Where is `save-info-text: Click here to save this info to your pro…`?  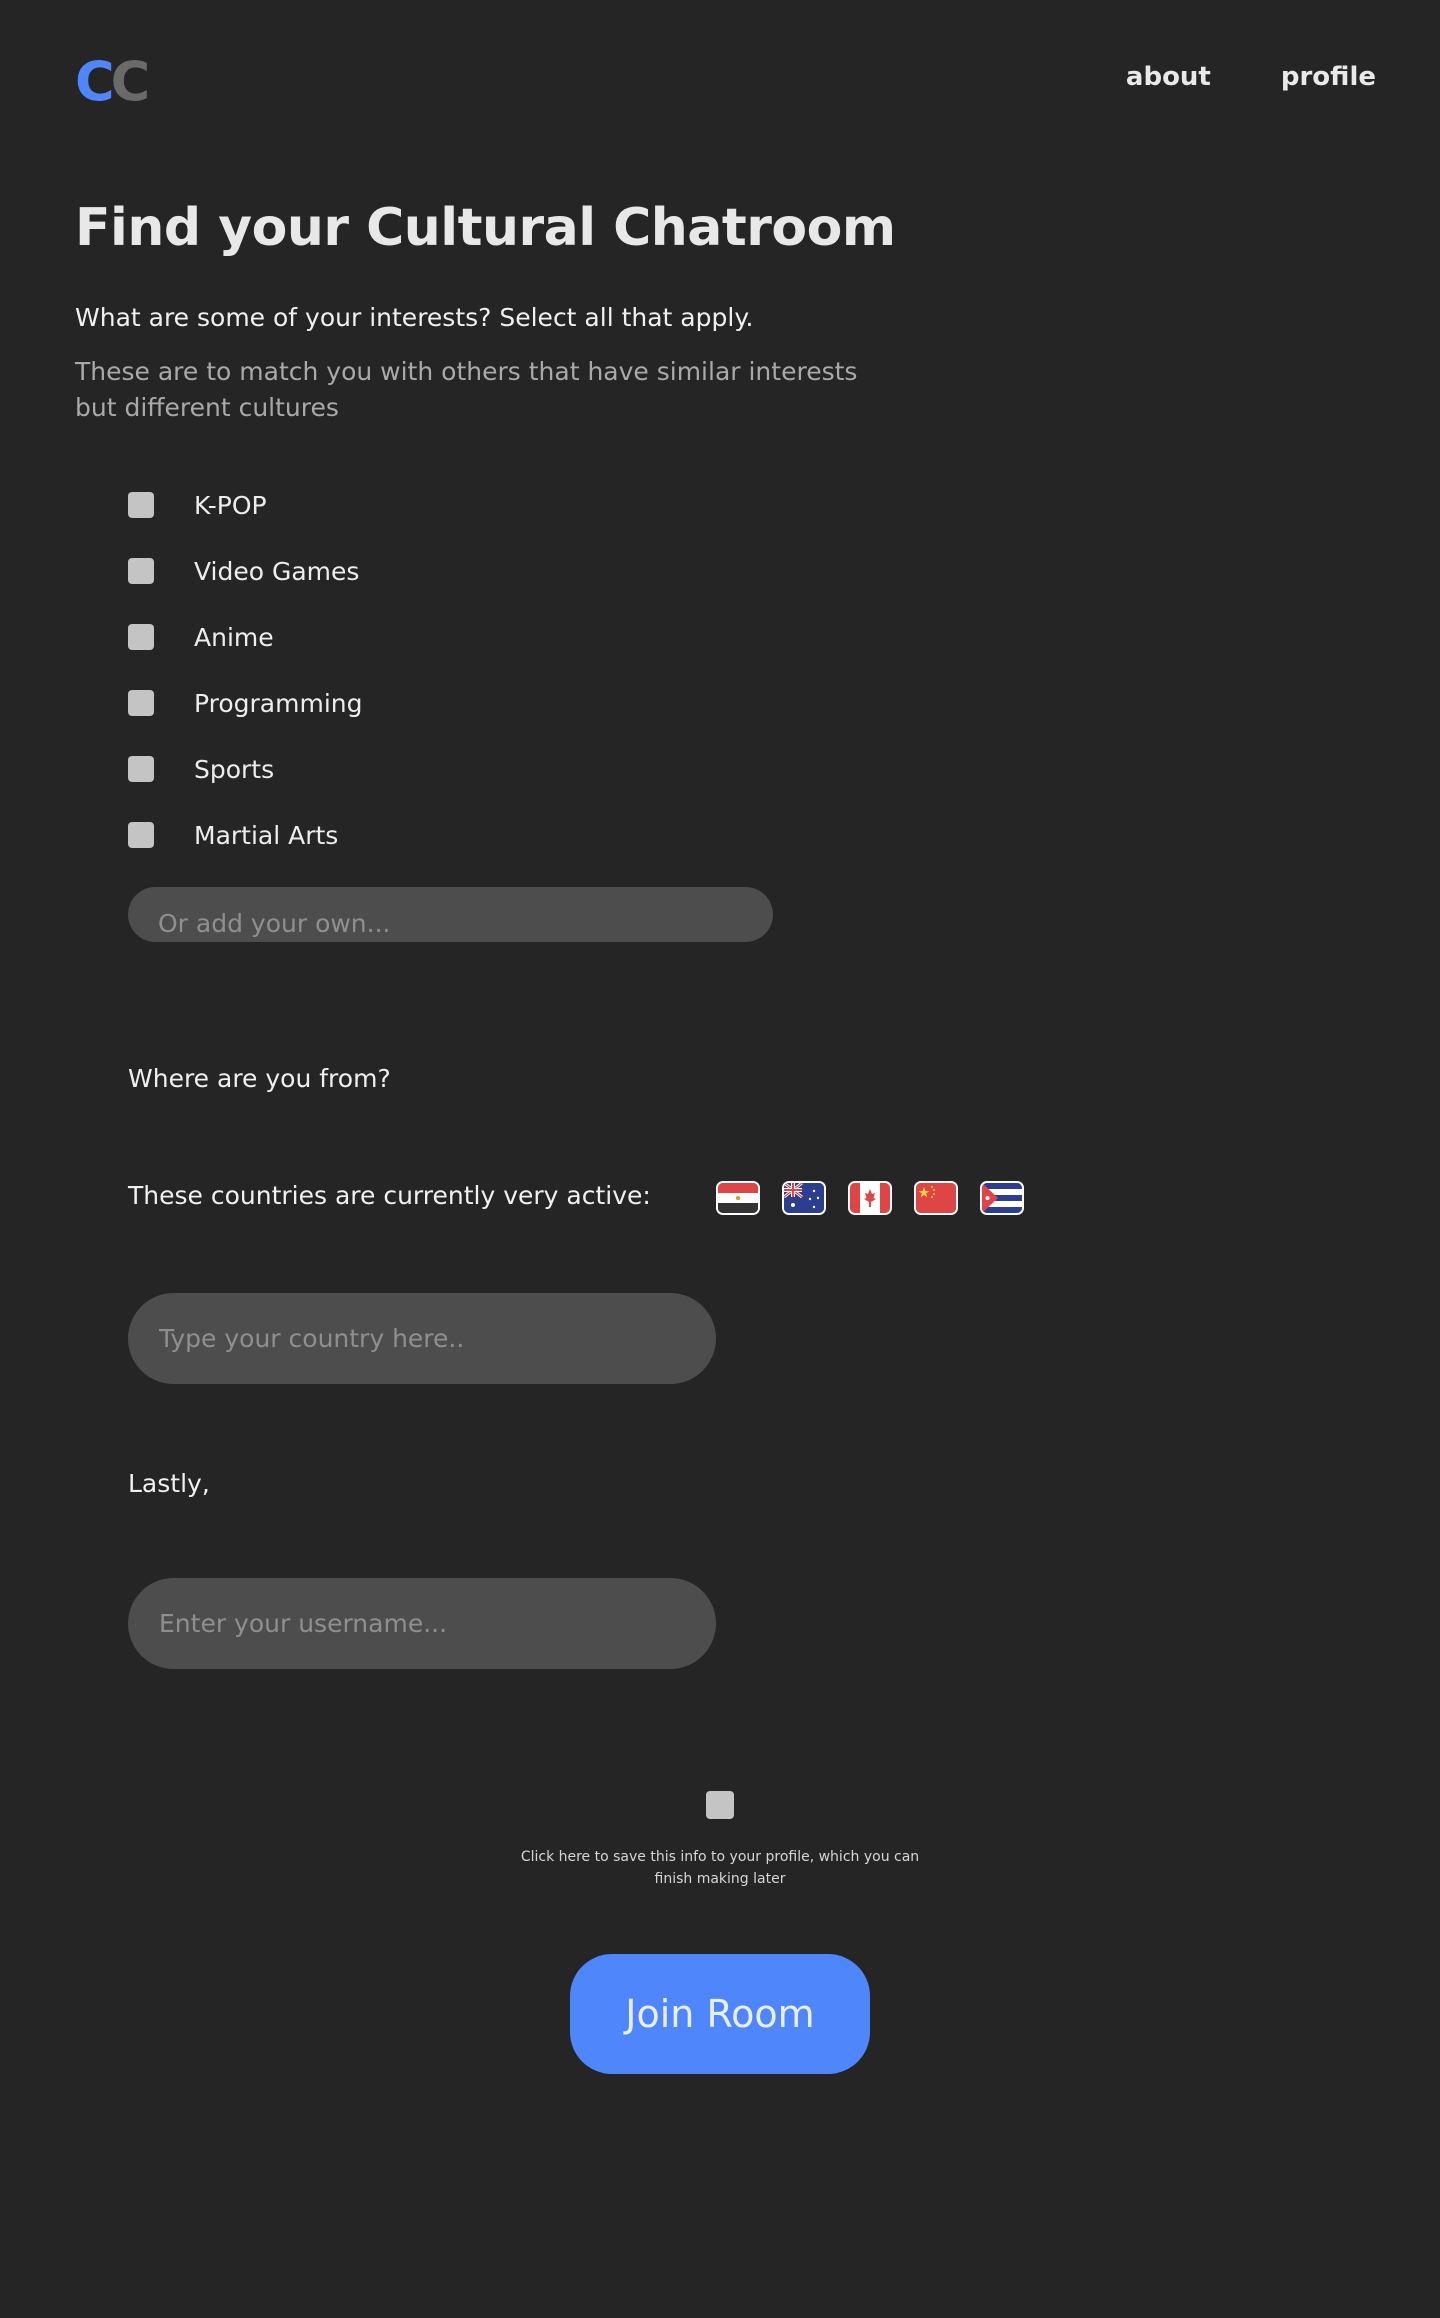 save-info-text: Click here to save this info to your pro… is located at coordinates (720, 1868).